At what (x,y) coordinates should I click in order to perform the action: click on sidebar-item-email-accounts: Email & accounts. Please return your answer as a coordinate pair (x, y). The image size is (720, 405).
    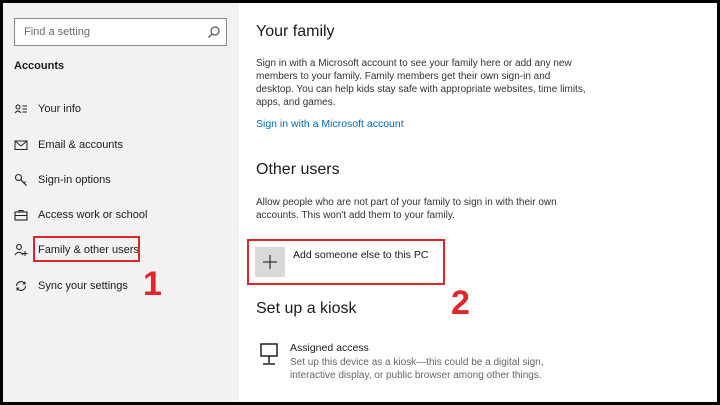
    Looking at the image, I should click on (119, 145).